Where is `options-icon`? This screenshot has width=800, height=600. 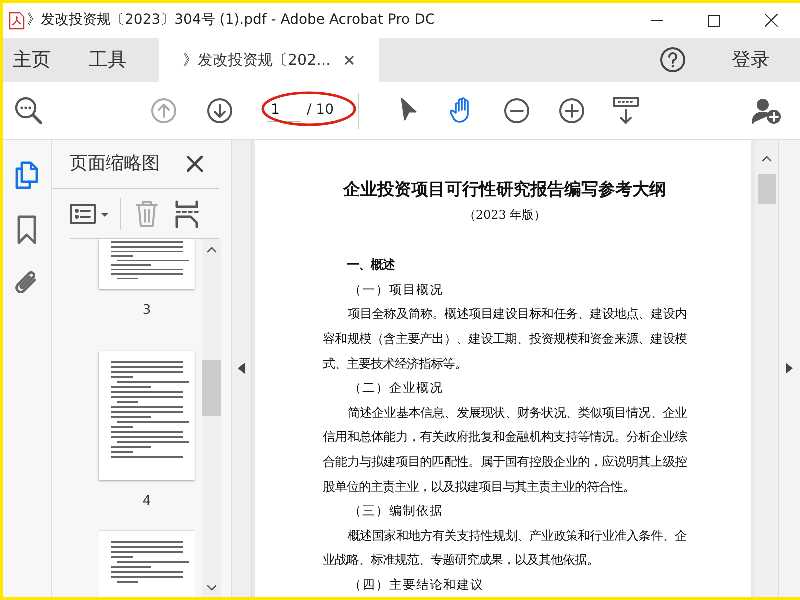
options-icon is located at coordinates (91, 213).